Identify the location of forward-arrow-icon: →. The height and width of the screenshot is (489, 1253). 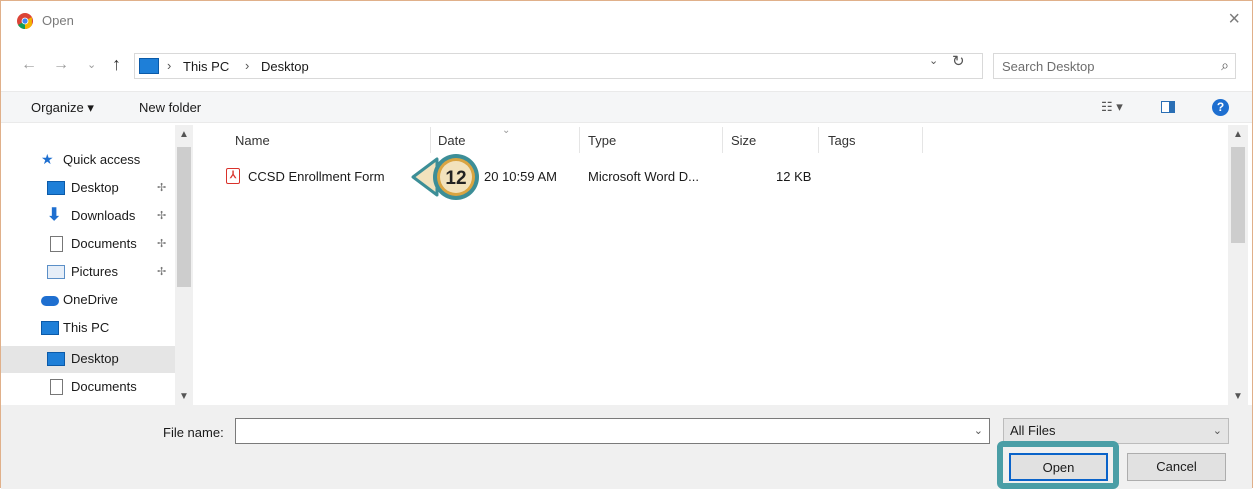
(61, 65).